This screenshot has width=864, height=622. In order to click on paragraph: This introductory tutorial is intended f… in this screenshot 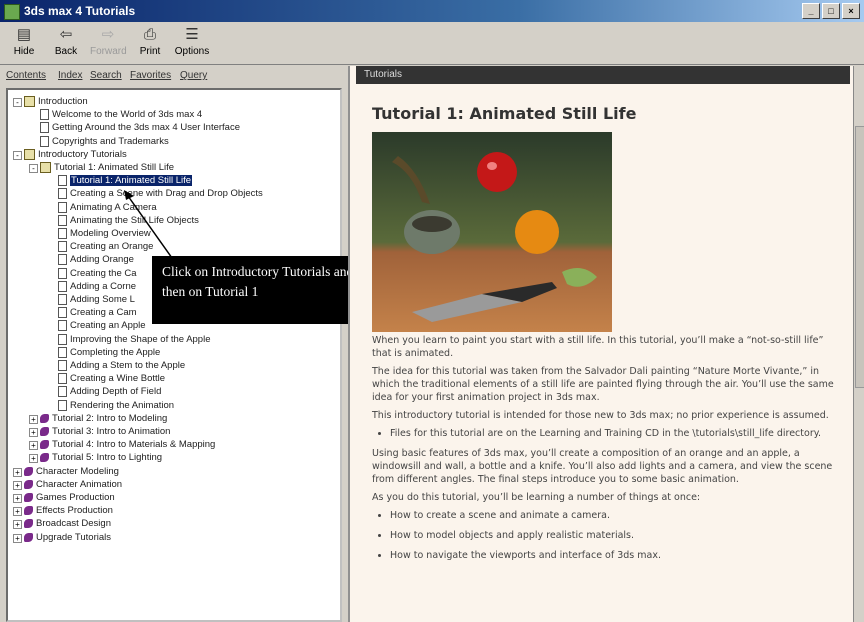, I will do `click(600, 415)`.